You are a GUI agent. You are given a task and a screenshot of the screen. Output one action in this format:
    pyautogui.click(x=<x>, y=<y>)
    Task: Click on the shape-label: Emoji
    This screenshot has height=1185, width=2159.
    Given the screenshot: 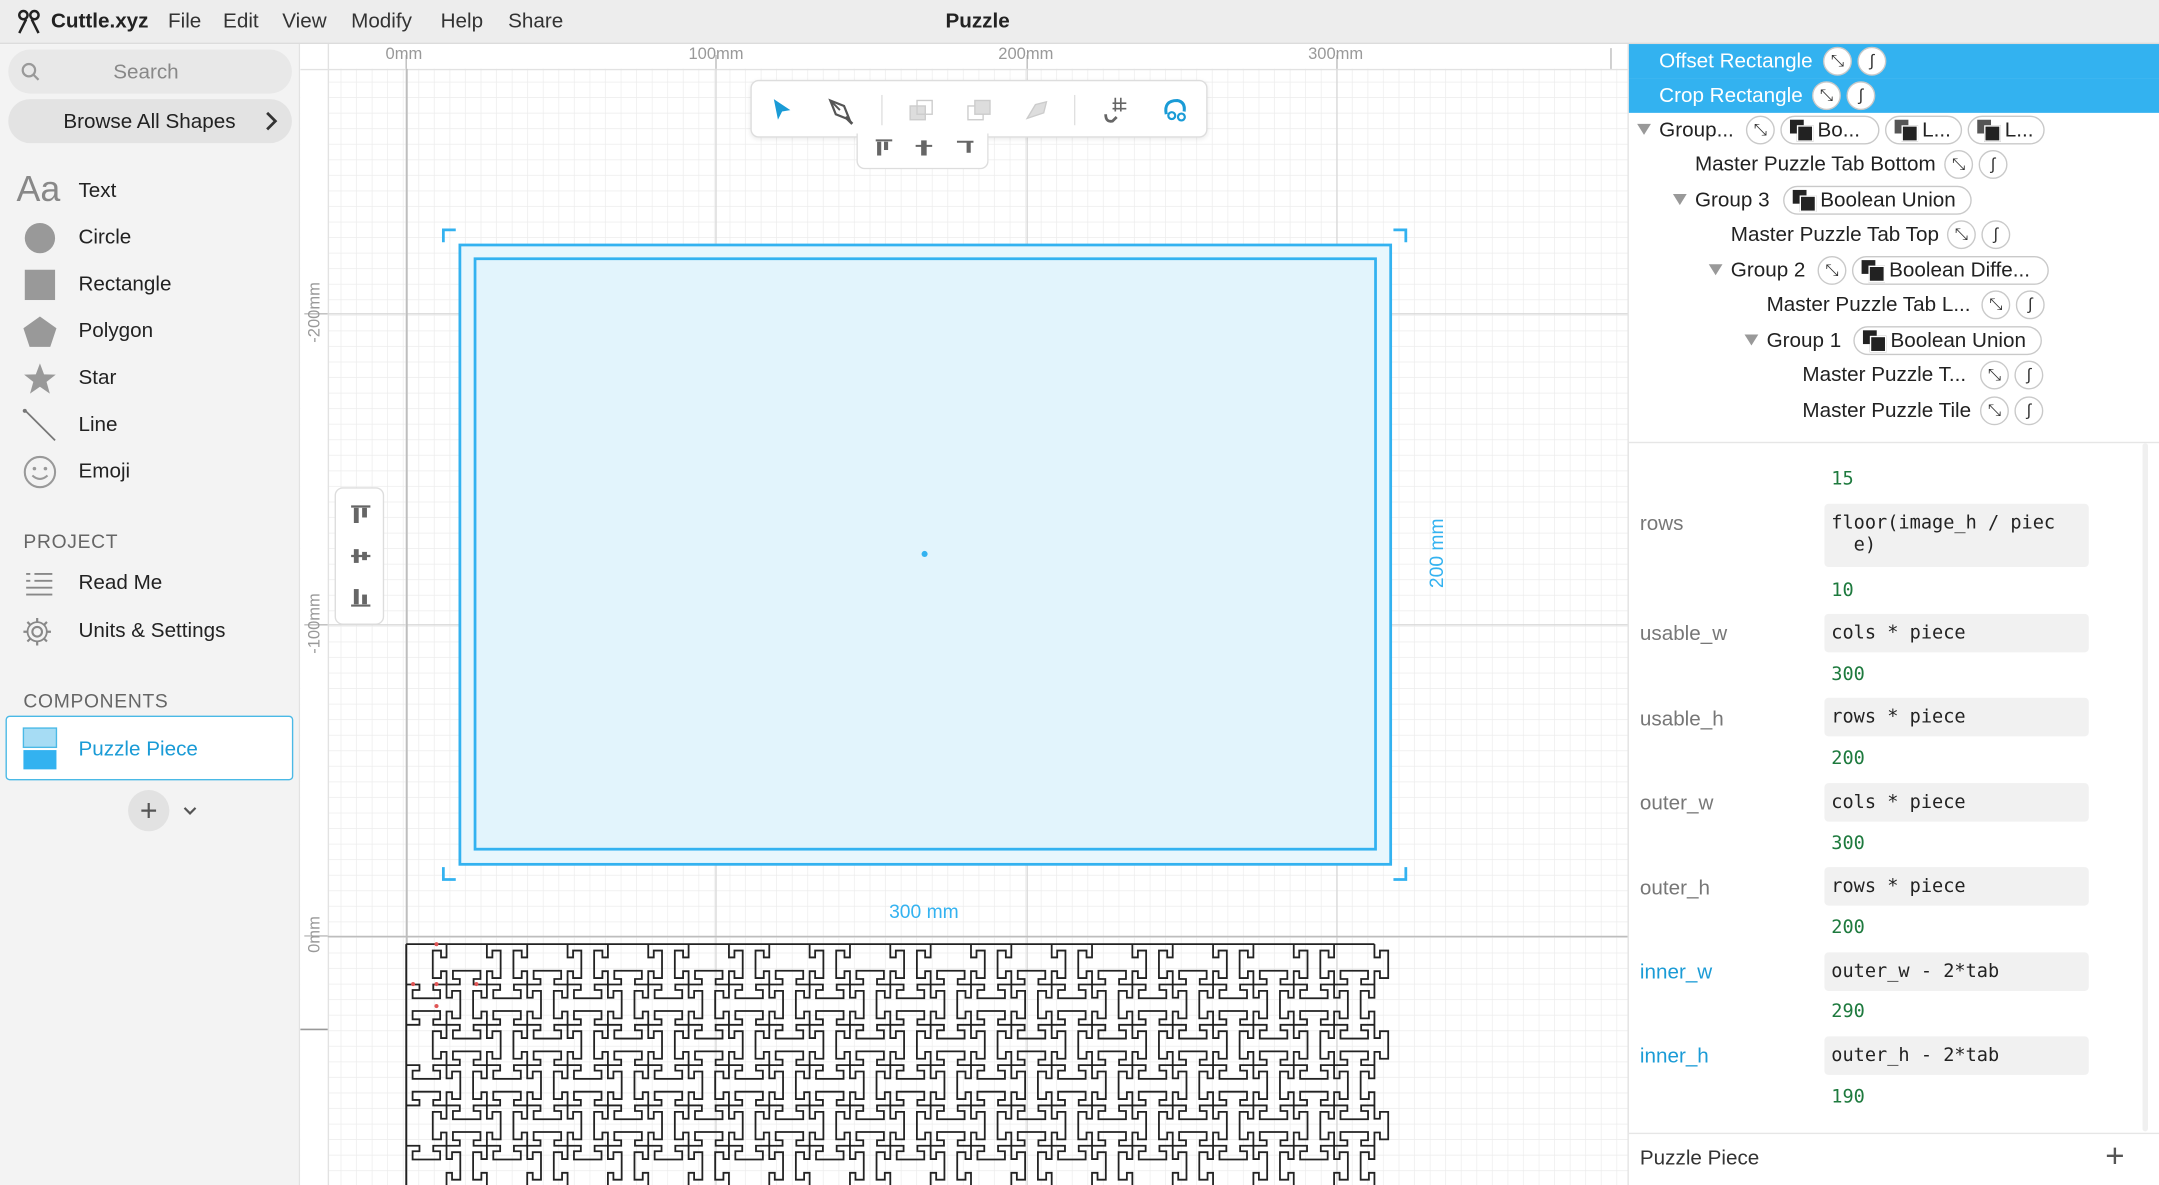 What is the action you would take?
    pyautogui.click(x=104, y=471)
    